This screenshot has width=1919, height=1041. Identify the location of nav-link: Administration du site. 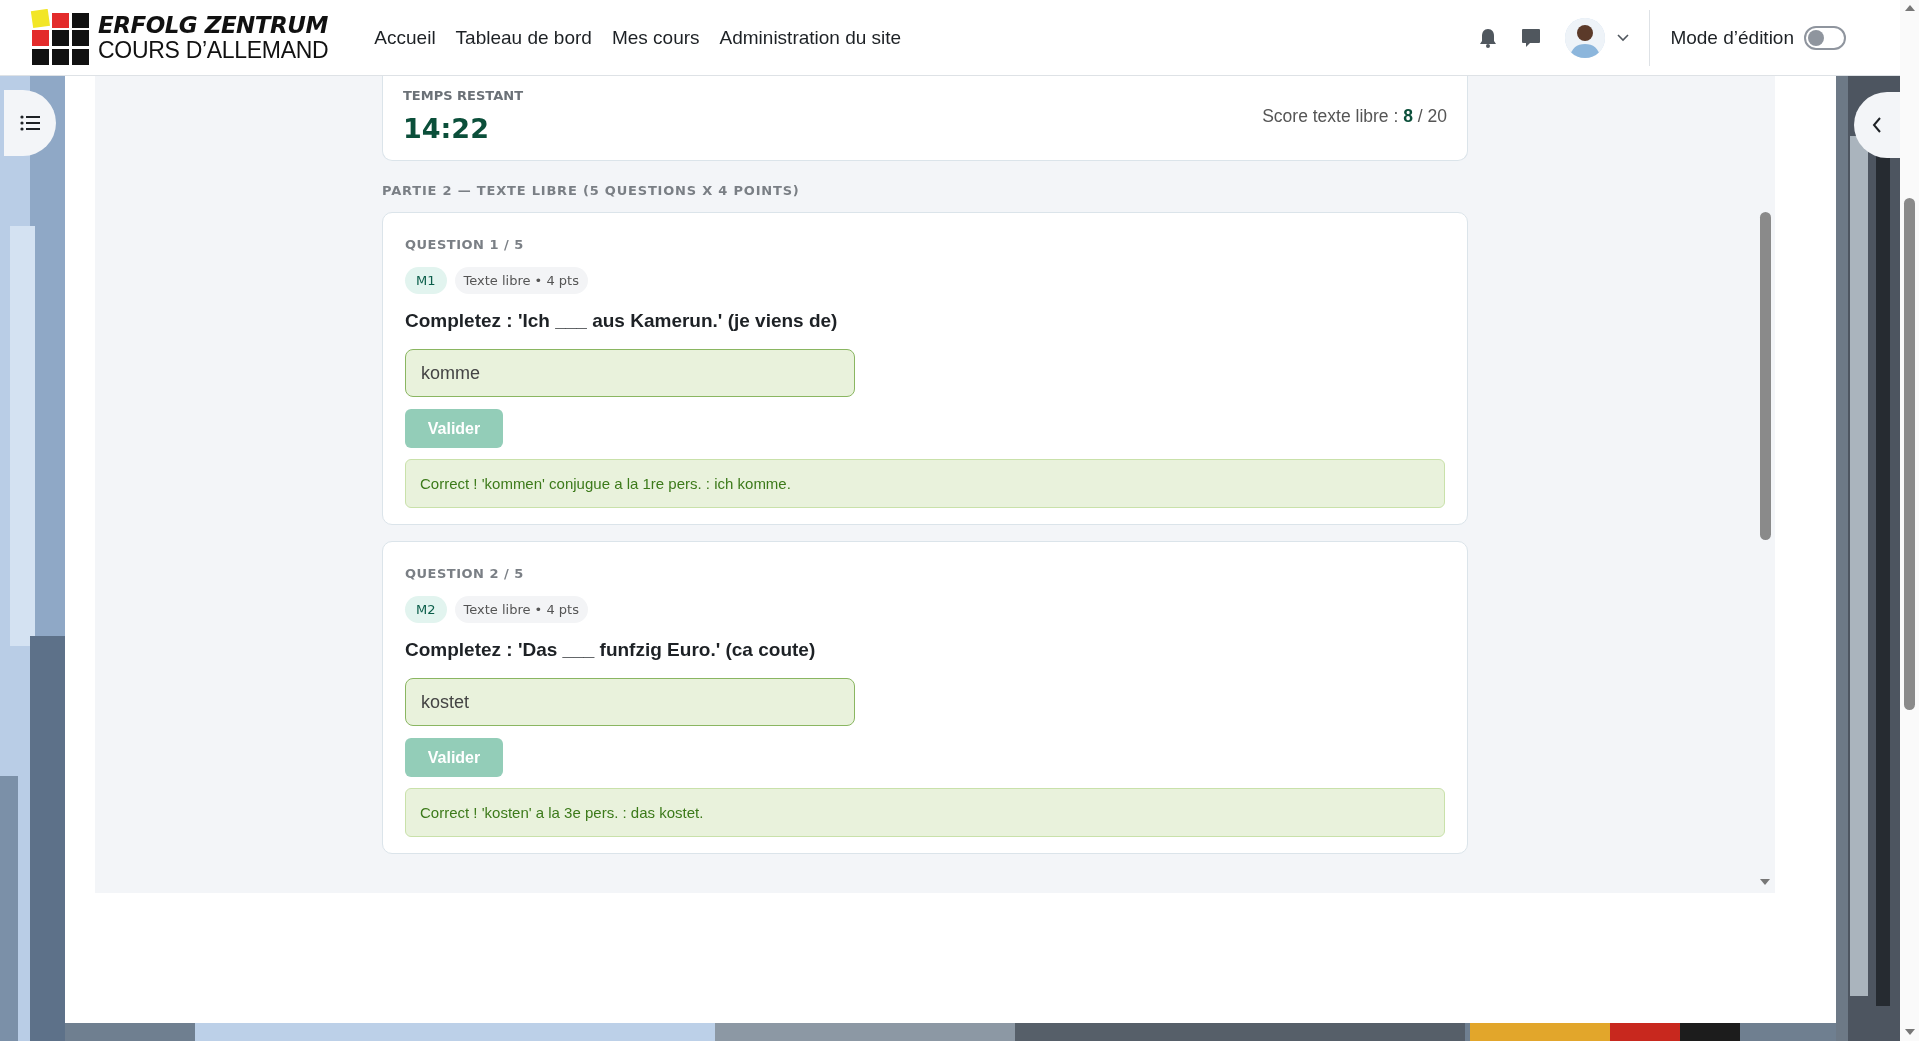
(810, 37).